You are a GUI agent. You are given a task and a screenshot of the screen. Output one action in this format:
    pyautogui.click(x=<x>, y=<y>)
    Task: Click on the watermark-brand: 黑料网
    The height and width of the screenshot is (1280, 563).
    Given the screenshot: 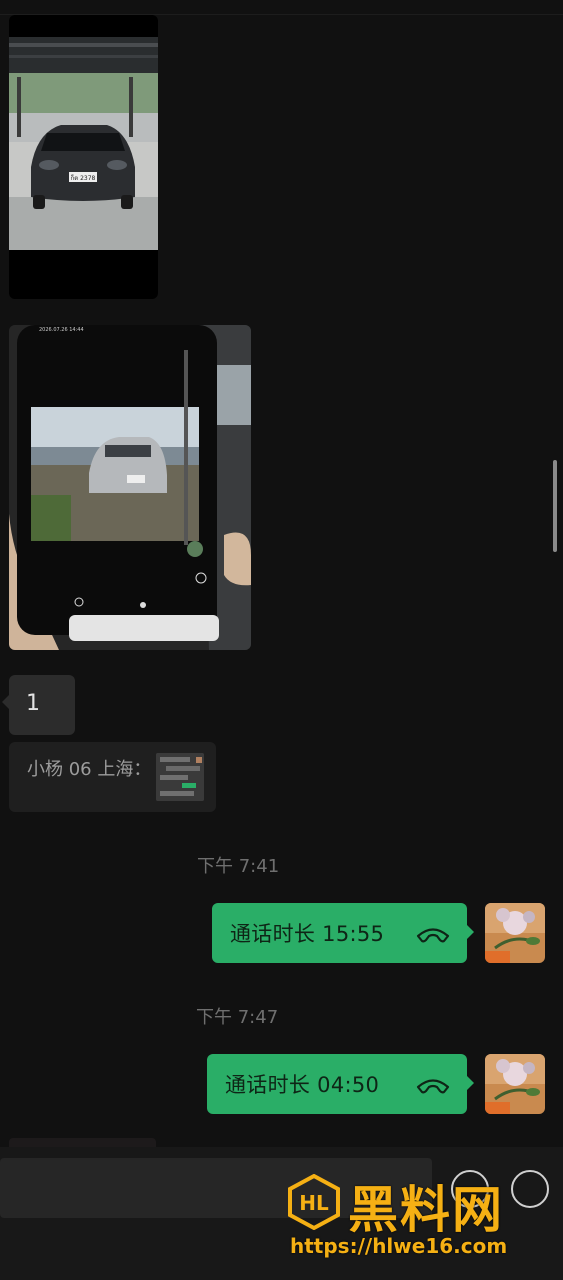 What is the action you would take?
    pyautogui.click(x=426, y=1210)
    